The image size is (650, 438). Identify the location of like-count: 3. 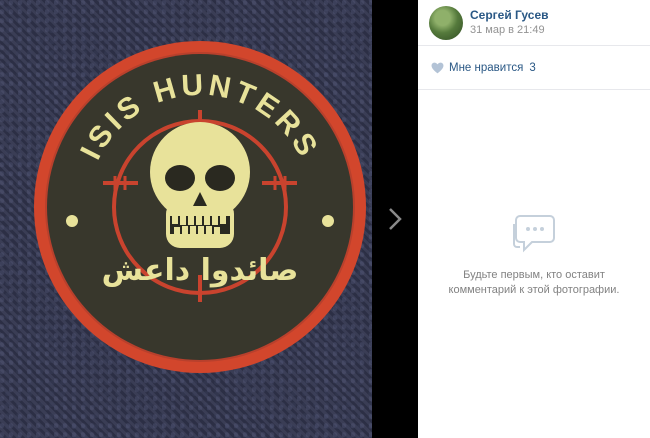
(532, 68).